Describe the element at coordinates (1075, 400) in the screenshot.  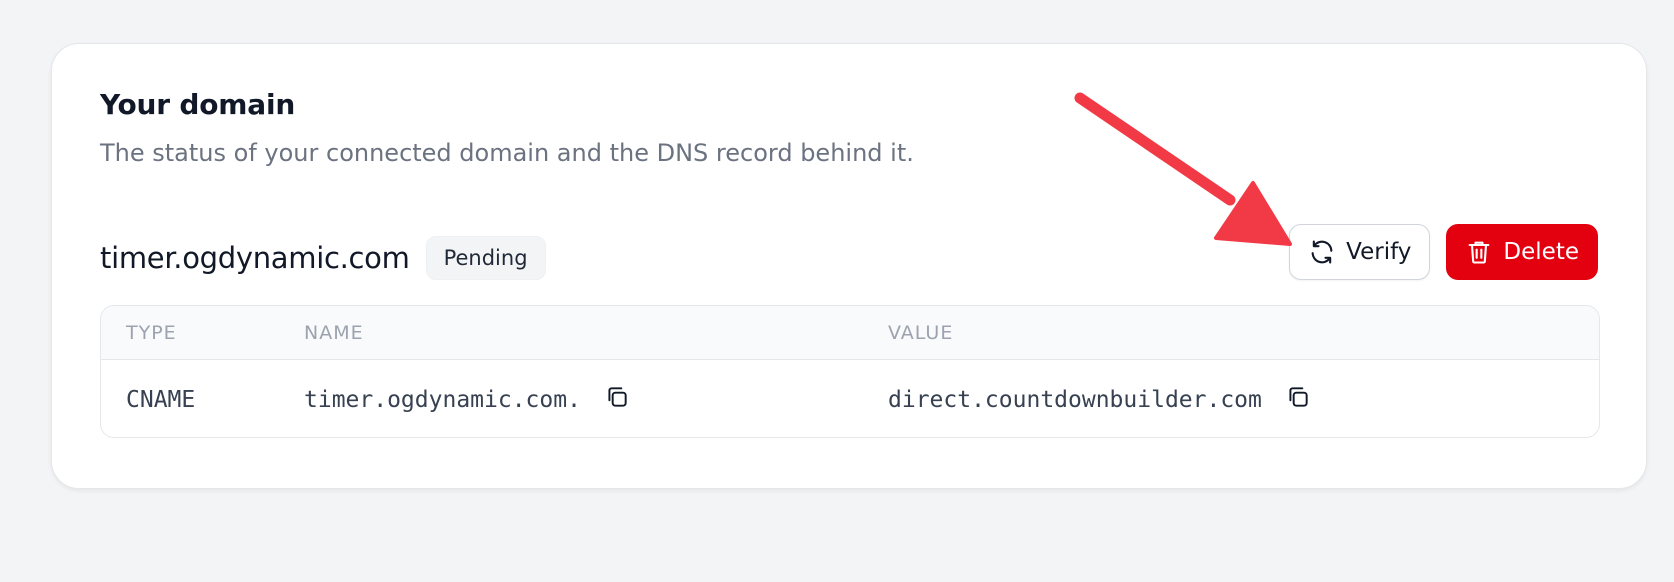
I see `record-value: direct.countdownbuilder.com` at that location.